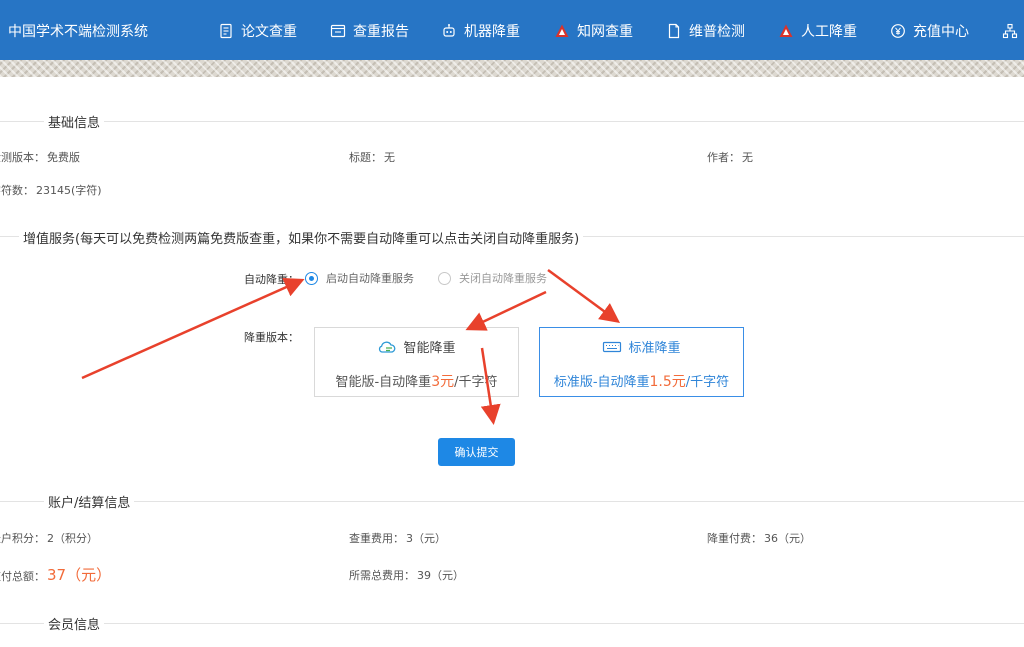 This screenshot has height=647, width=1024. I want to click on nav-item-cnki-check: 知网查重, so click(593, 31).